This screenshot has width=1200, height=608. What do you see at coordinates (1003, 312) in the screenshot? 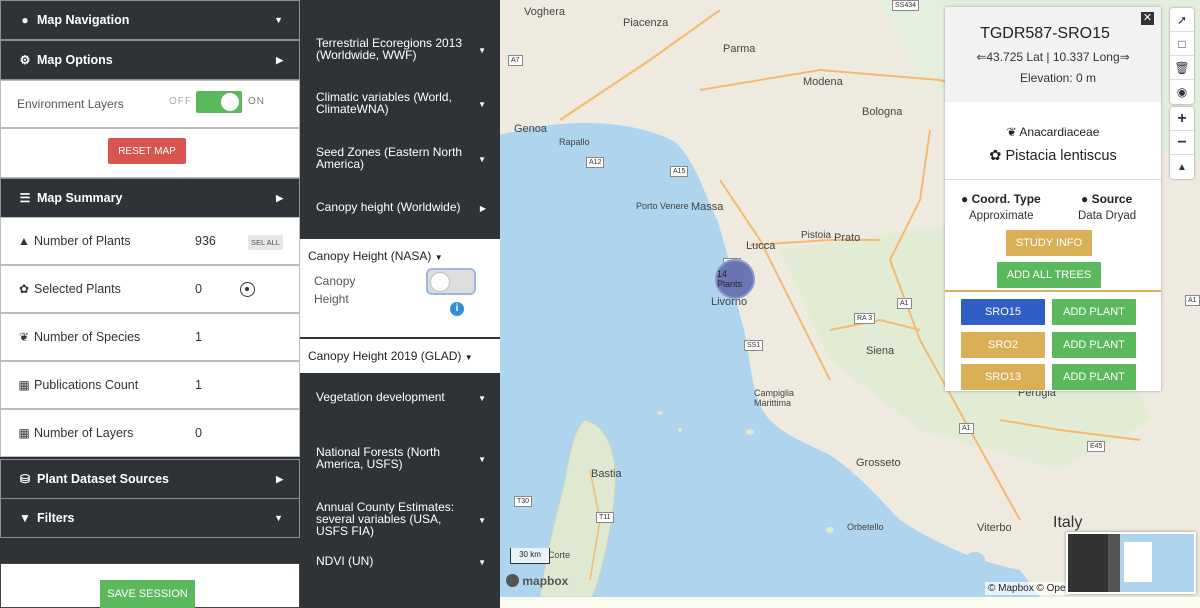
I see `plant-id-button: SRO15` at bounding box center [1003, 312].